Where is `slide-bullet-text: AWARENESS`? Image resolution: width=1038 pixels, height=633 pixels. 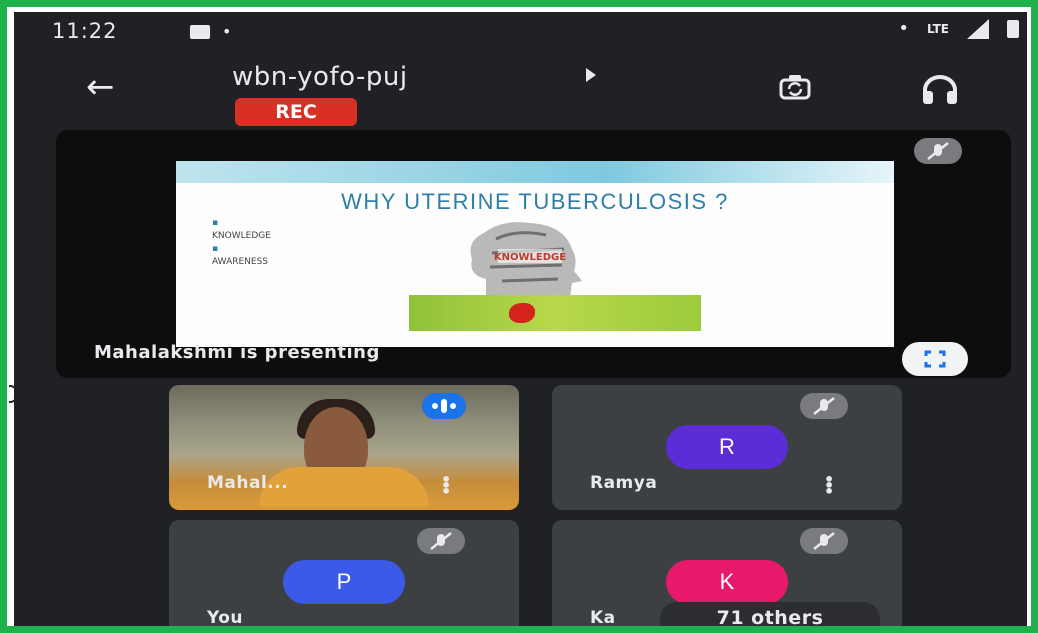
slide-bullet-text: AWARENESS is located at coordinates (240, 262).